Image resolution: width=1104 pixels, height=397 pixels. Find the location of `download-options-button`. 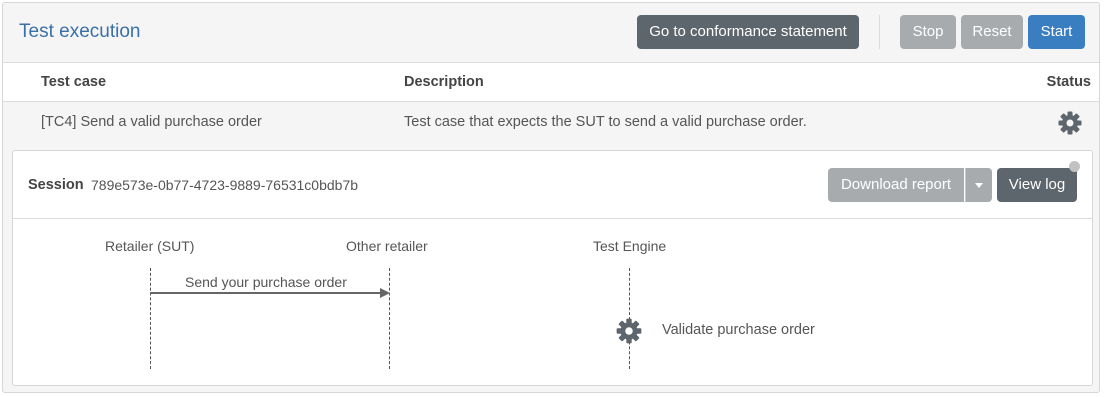

download-options-button is located at coordinates (978, 185).